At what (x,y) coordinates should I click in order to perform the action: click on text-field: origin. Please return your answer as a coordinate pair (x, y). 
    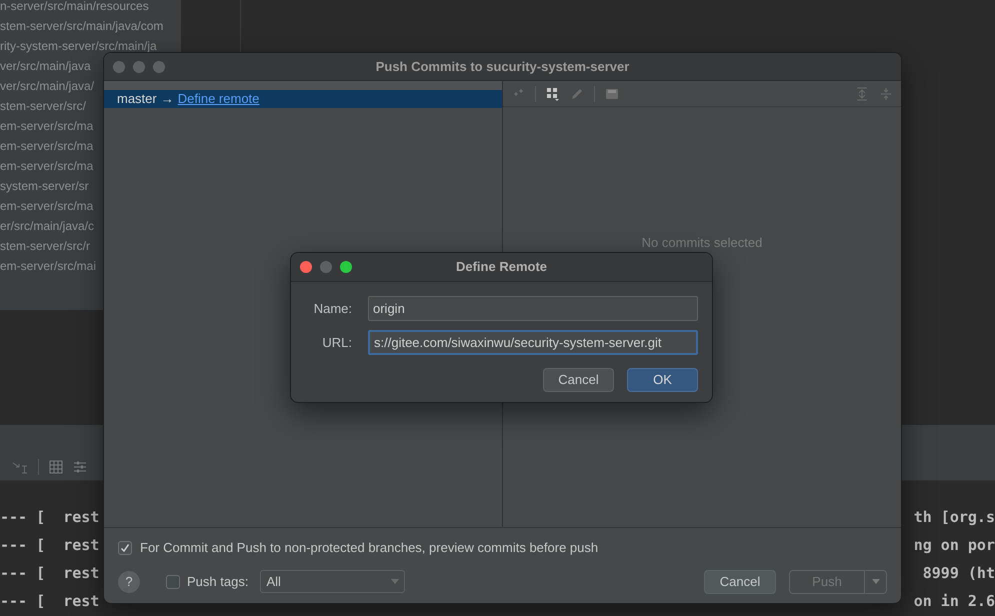
    Looking at the image, I should click on (533, 308).